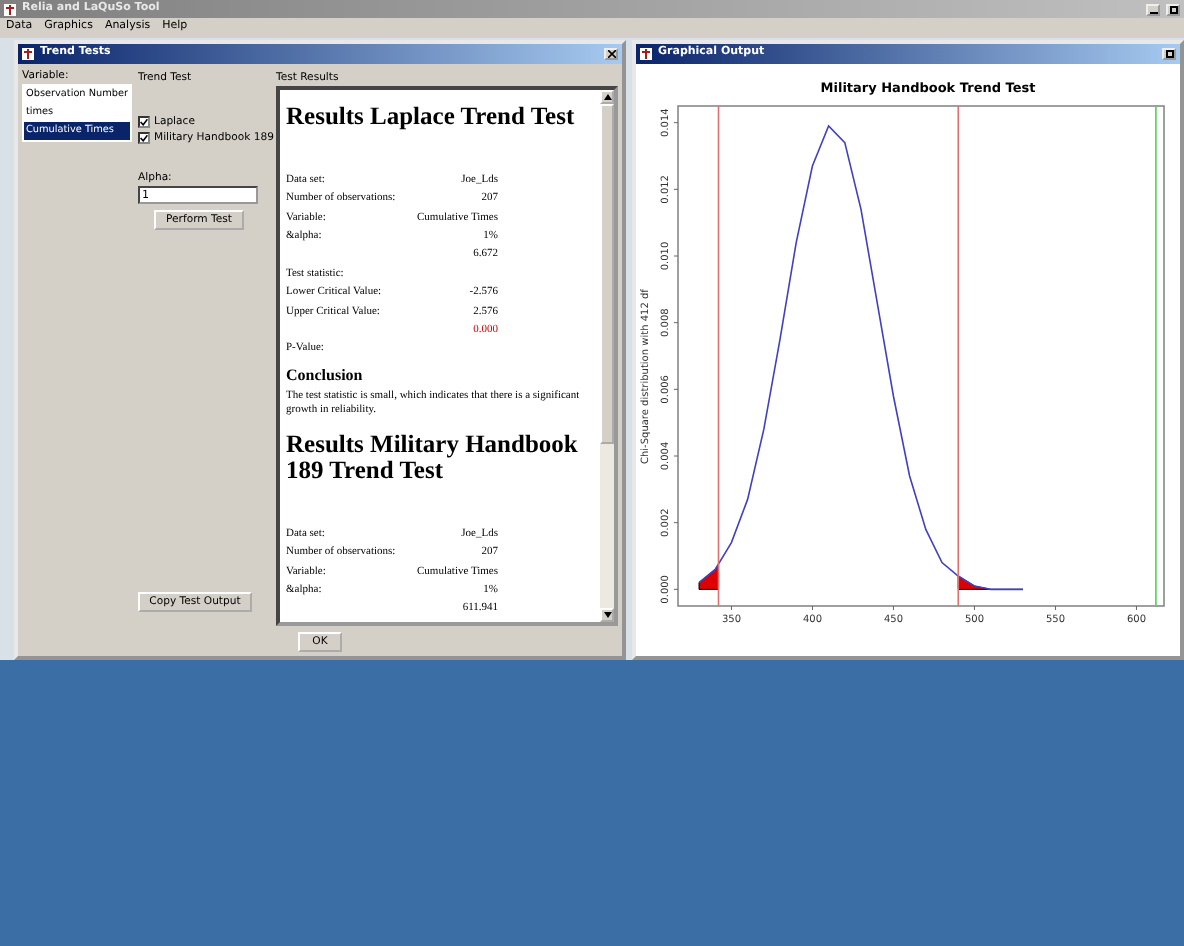 The image size is (1184, 946). What do you see at coordinates (431, 117) in the screenshot?
I see `results-heading: Results Laplace Trend Test` at bounding box center [431, 117].